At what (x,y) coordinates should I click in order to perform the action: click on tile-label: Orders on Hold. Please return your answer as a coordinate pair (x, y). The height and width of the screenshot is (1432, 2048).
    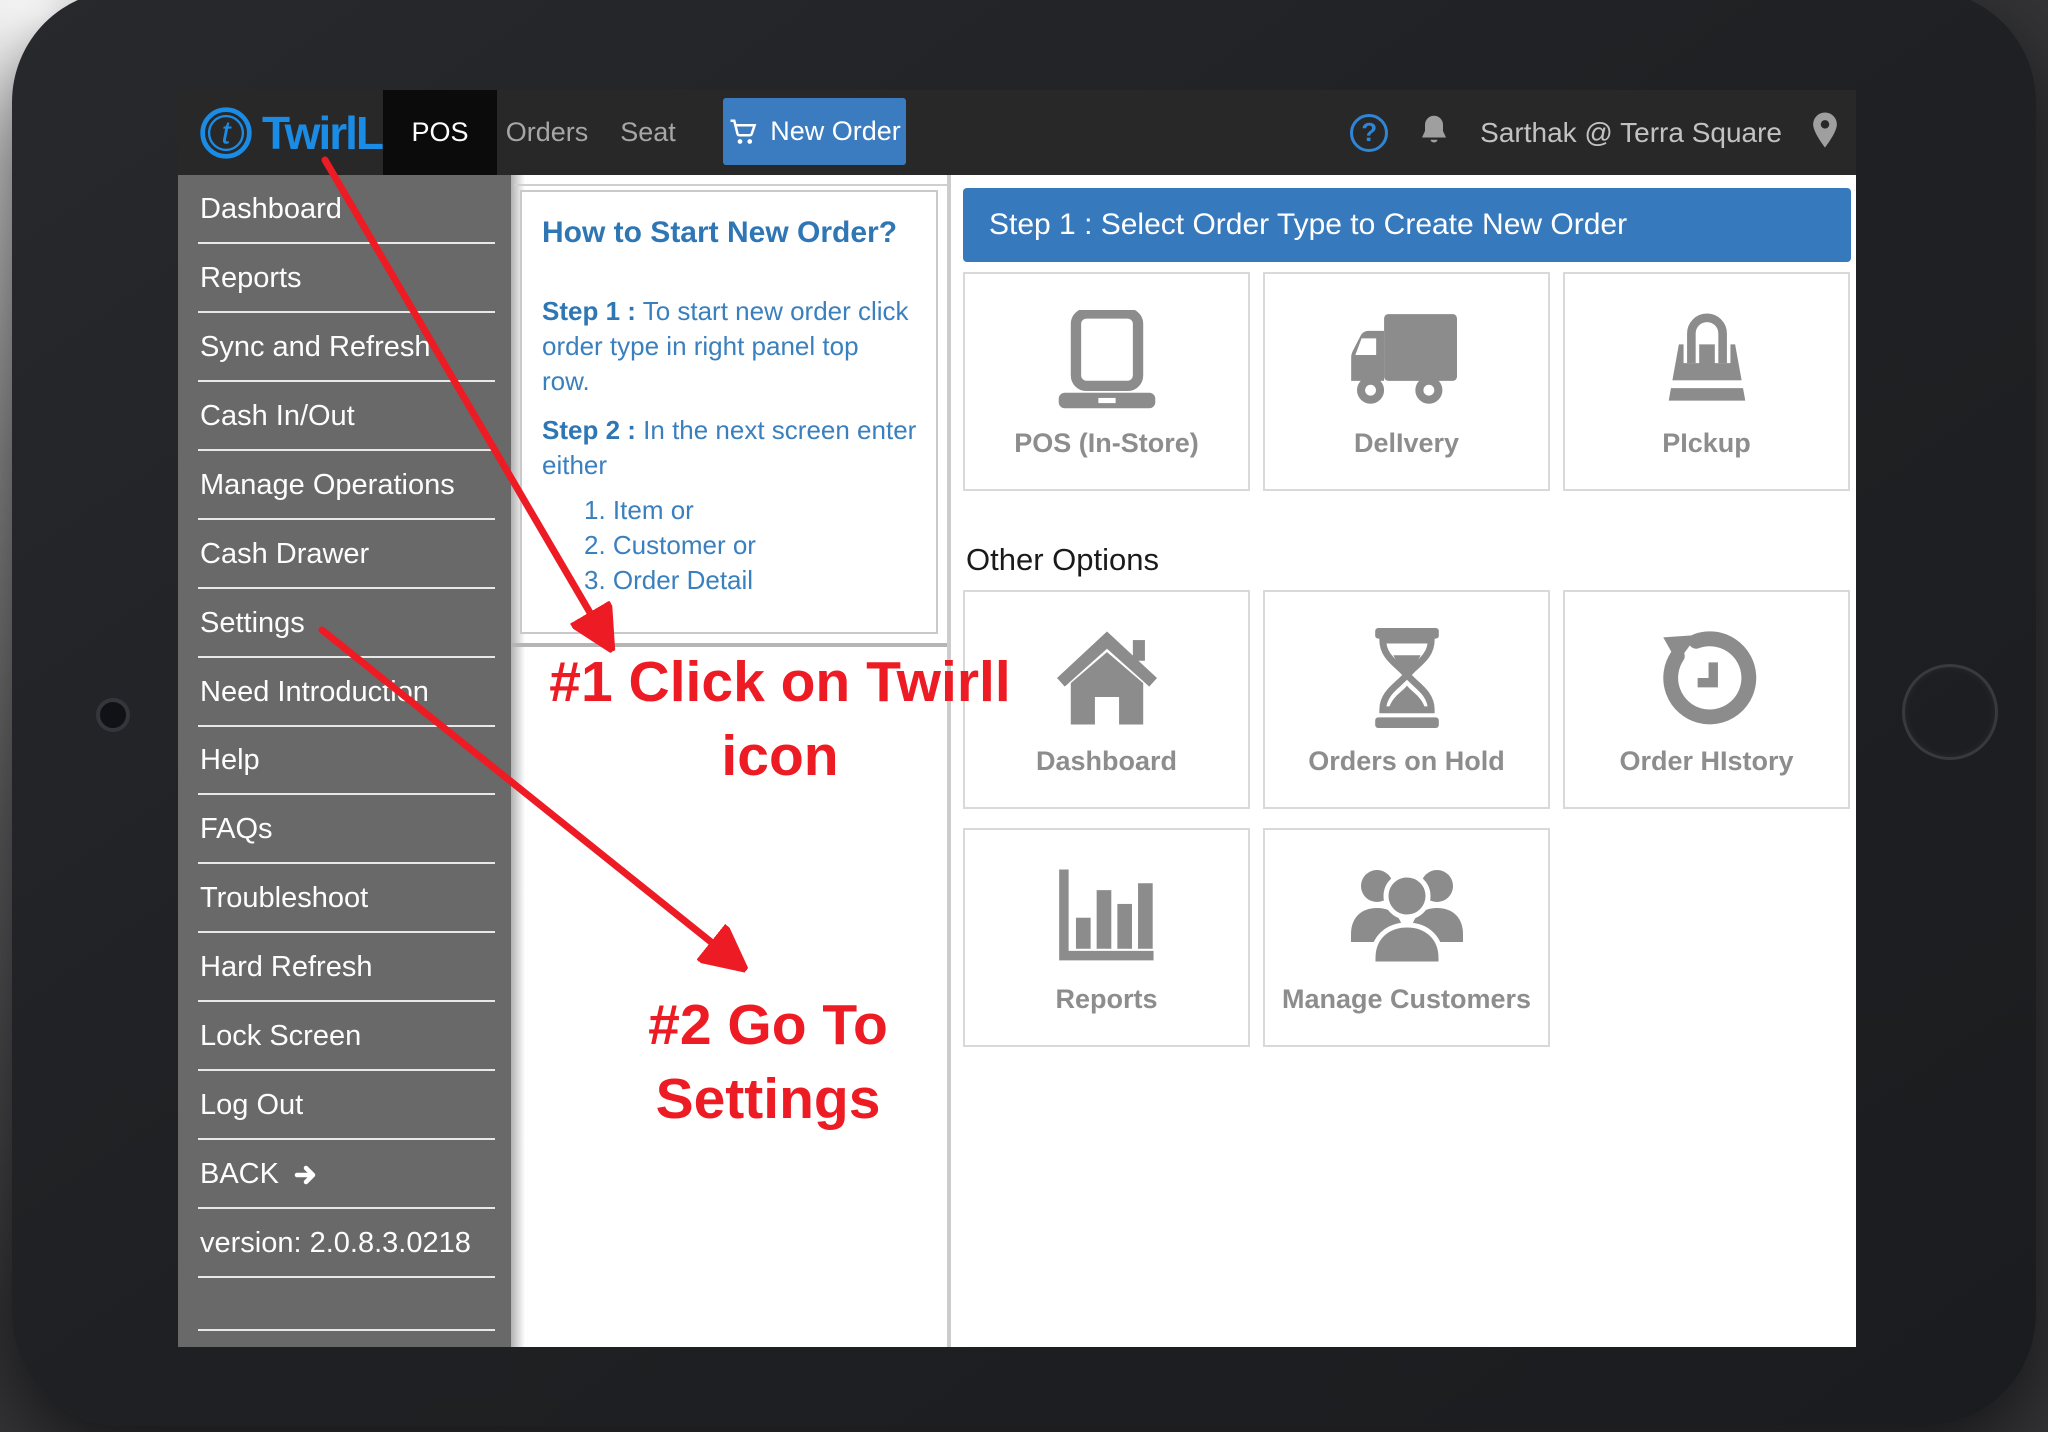
    Looking at the image, I should click on (1406, 761).